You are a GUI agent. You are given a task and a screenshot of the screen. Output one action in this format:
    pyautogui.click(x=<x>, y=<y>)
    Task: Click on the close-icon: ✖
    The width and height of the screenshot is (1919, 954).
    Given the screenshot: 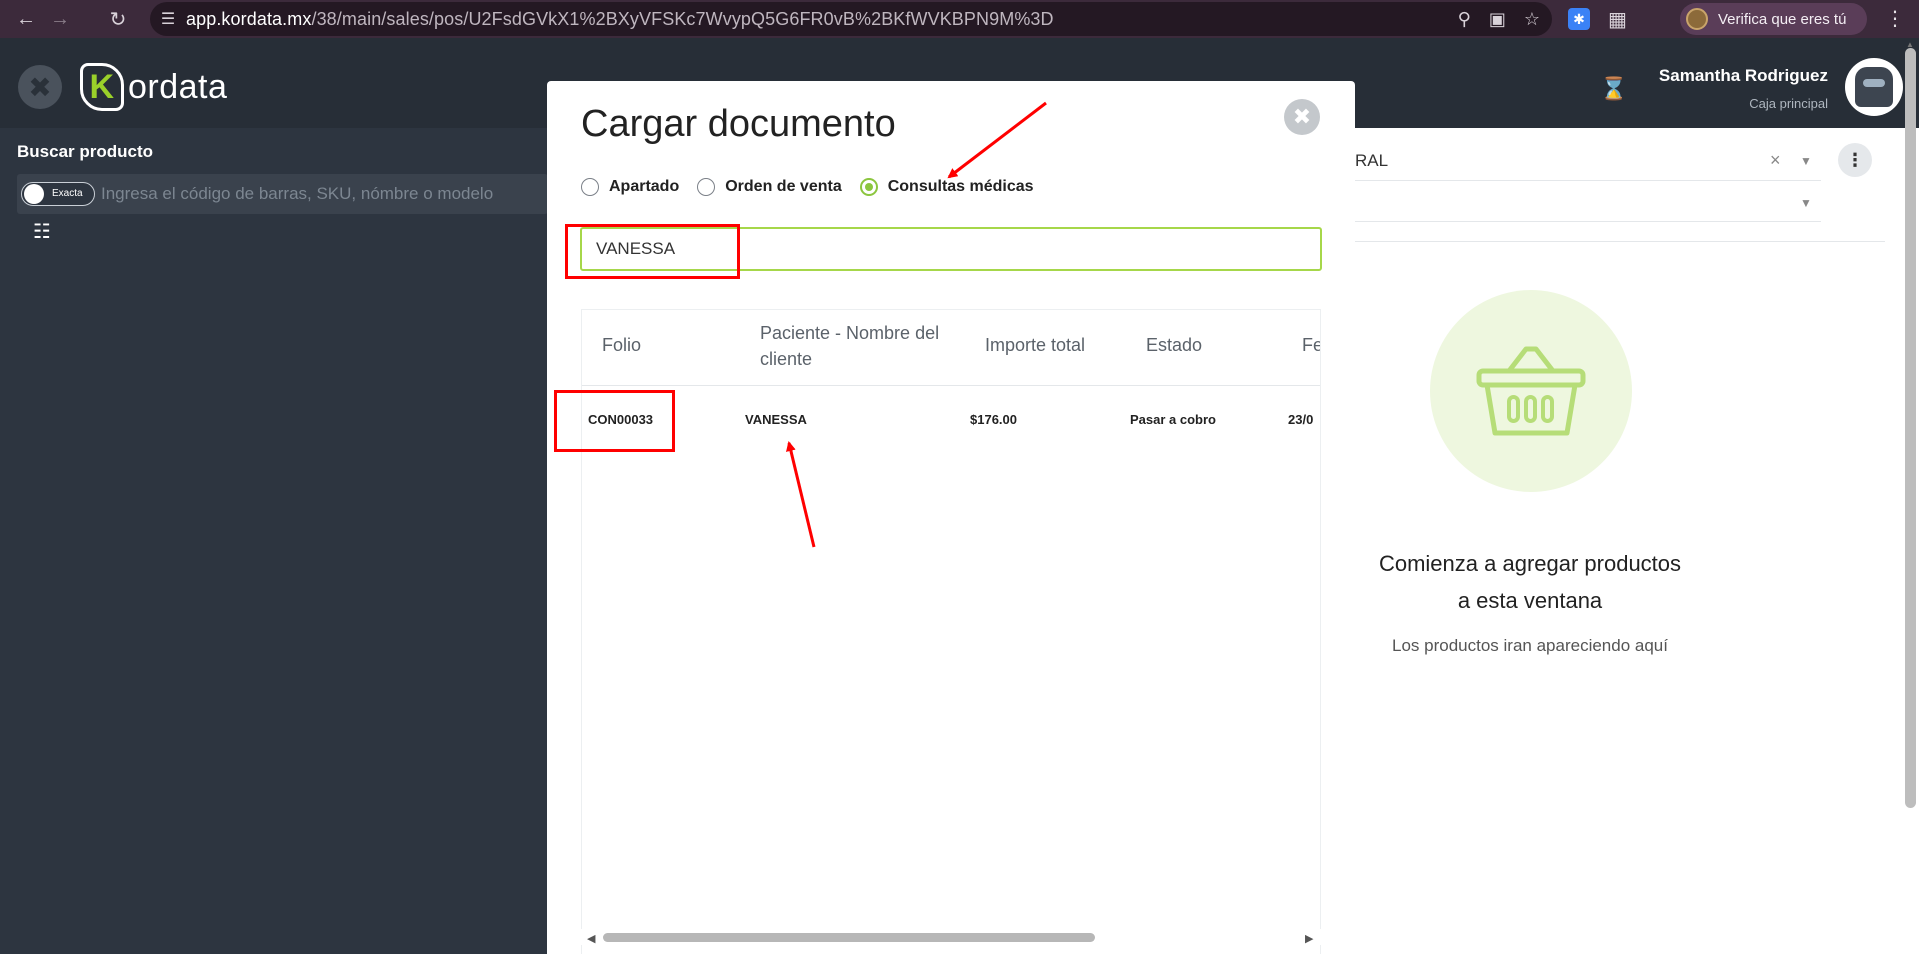 What is the action you would take?
    pyautogui.click(x=1302, y=117)
    